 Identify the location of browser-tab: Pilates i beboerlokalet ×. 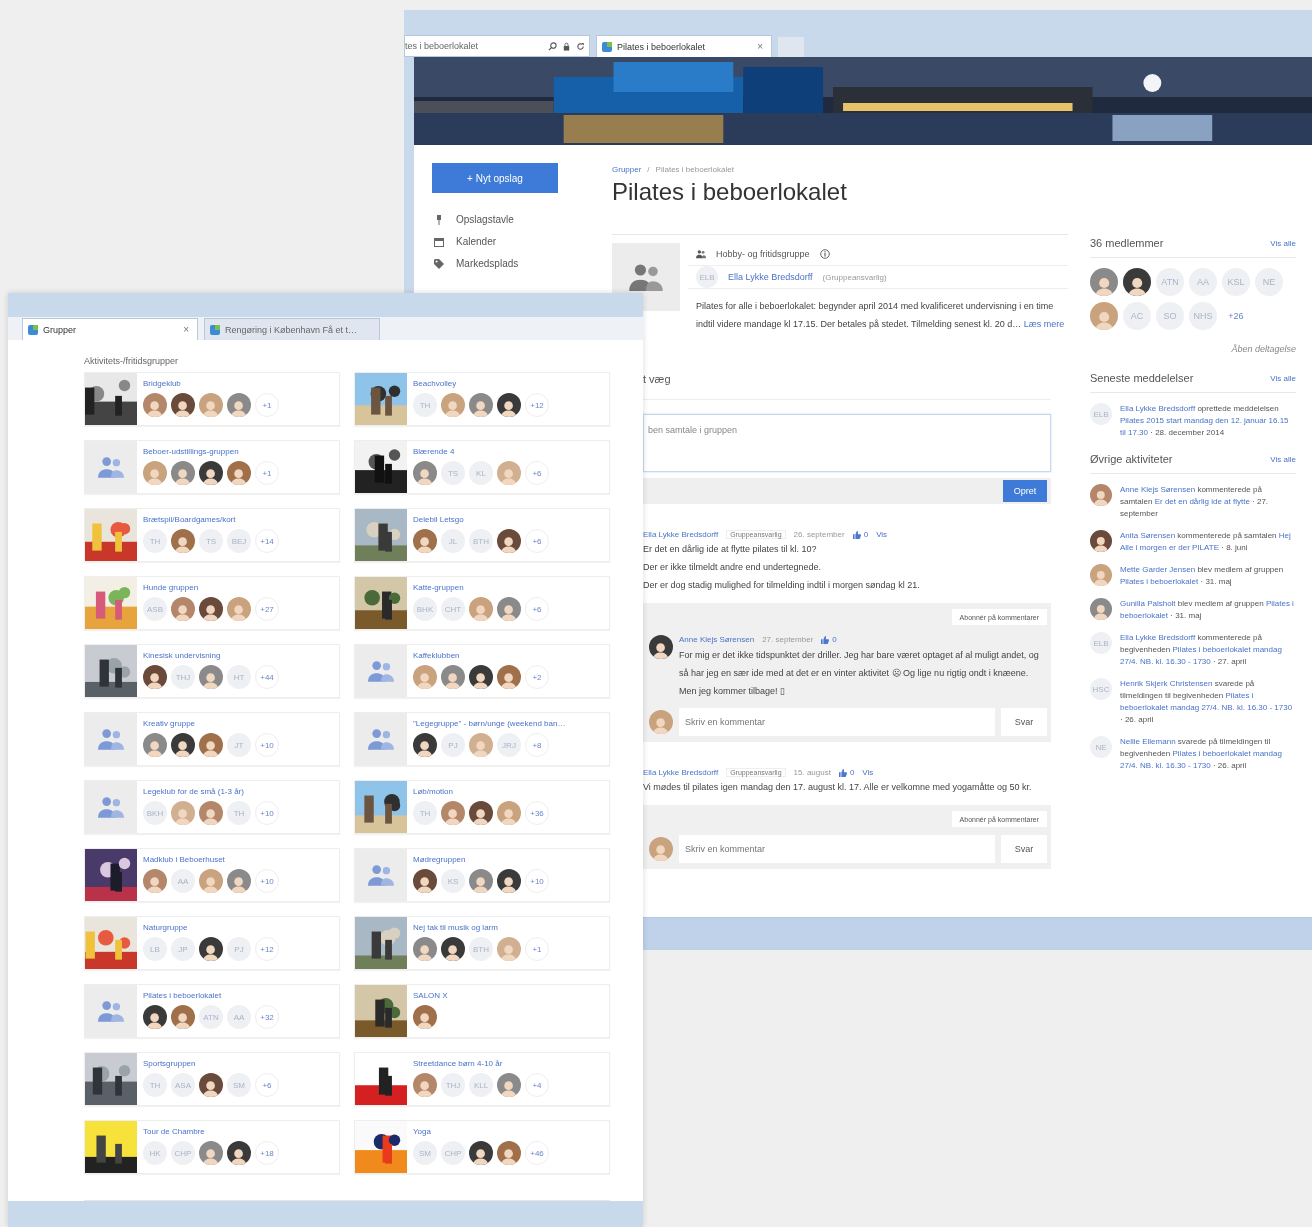
(684, 46).